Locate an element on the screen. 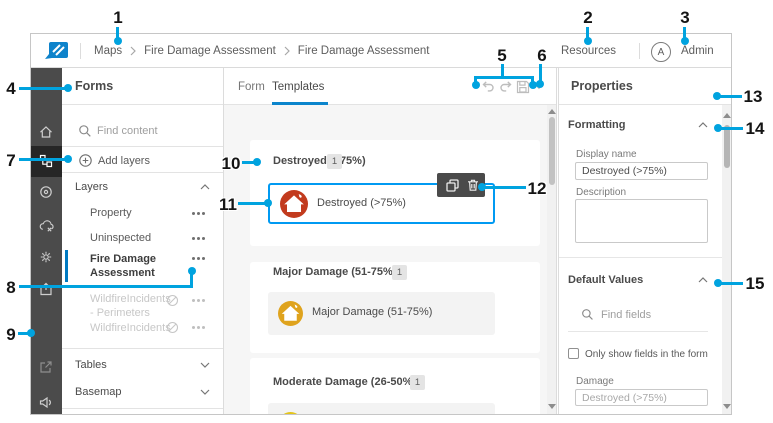  layer-item-property: Property is located at coordinates (129, 213).